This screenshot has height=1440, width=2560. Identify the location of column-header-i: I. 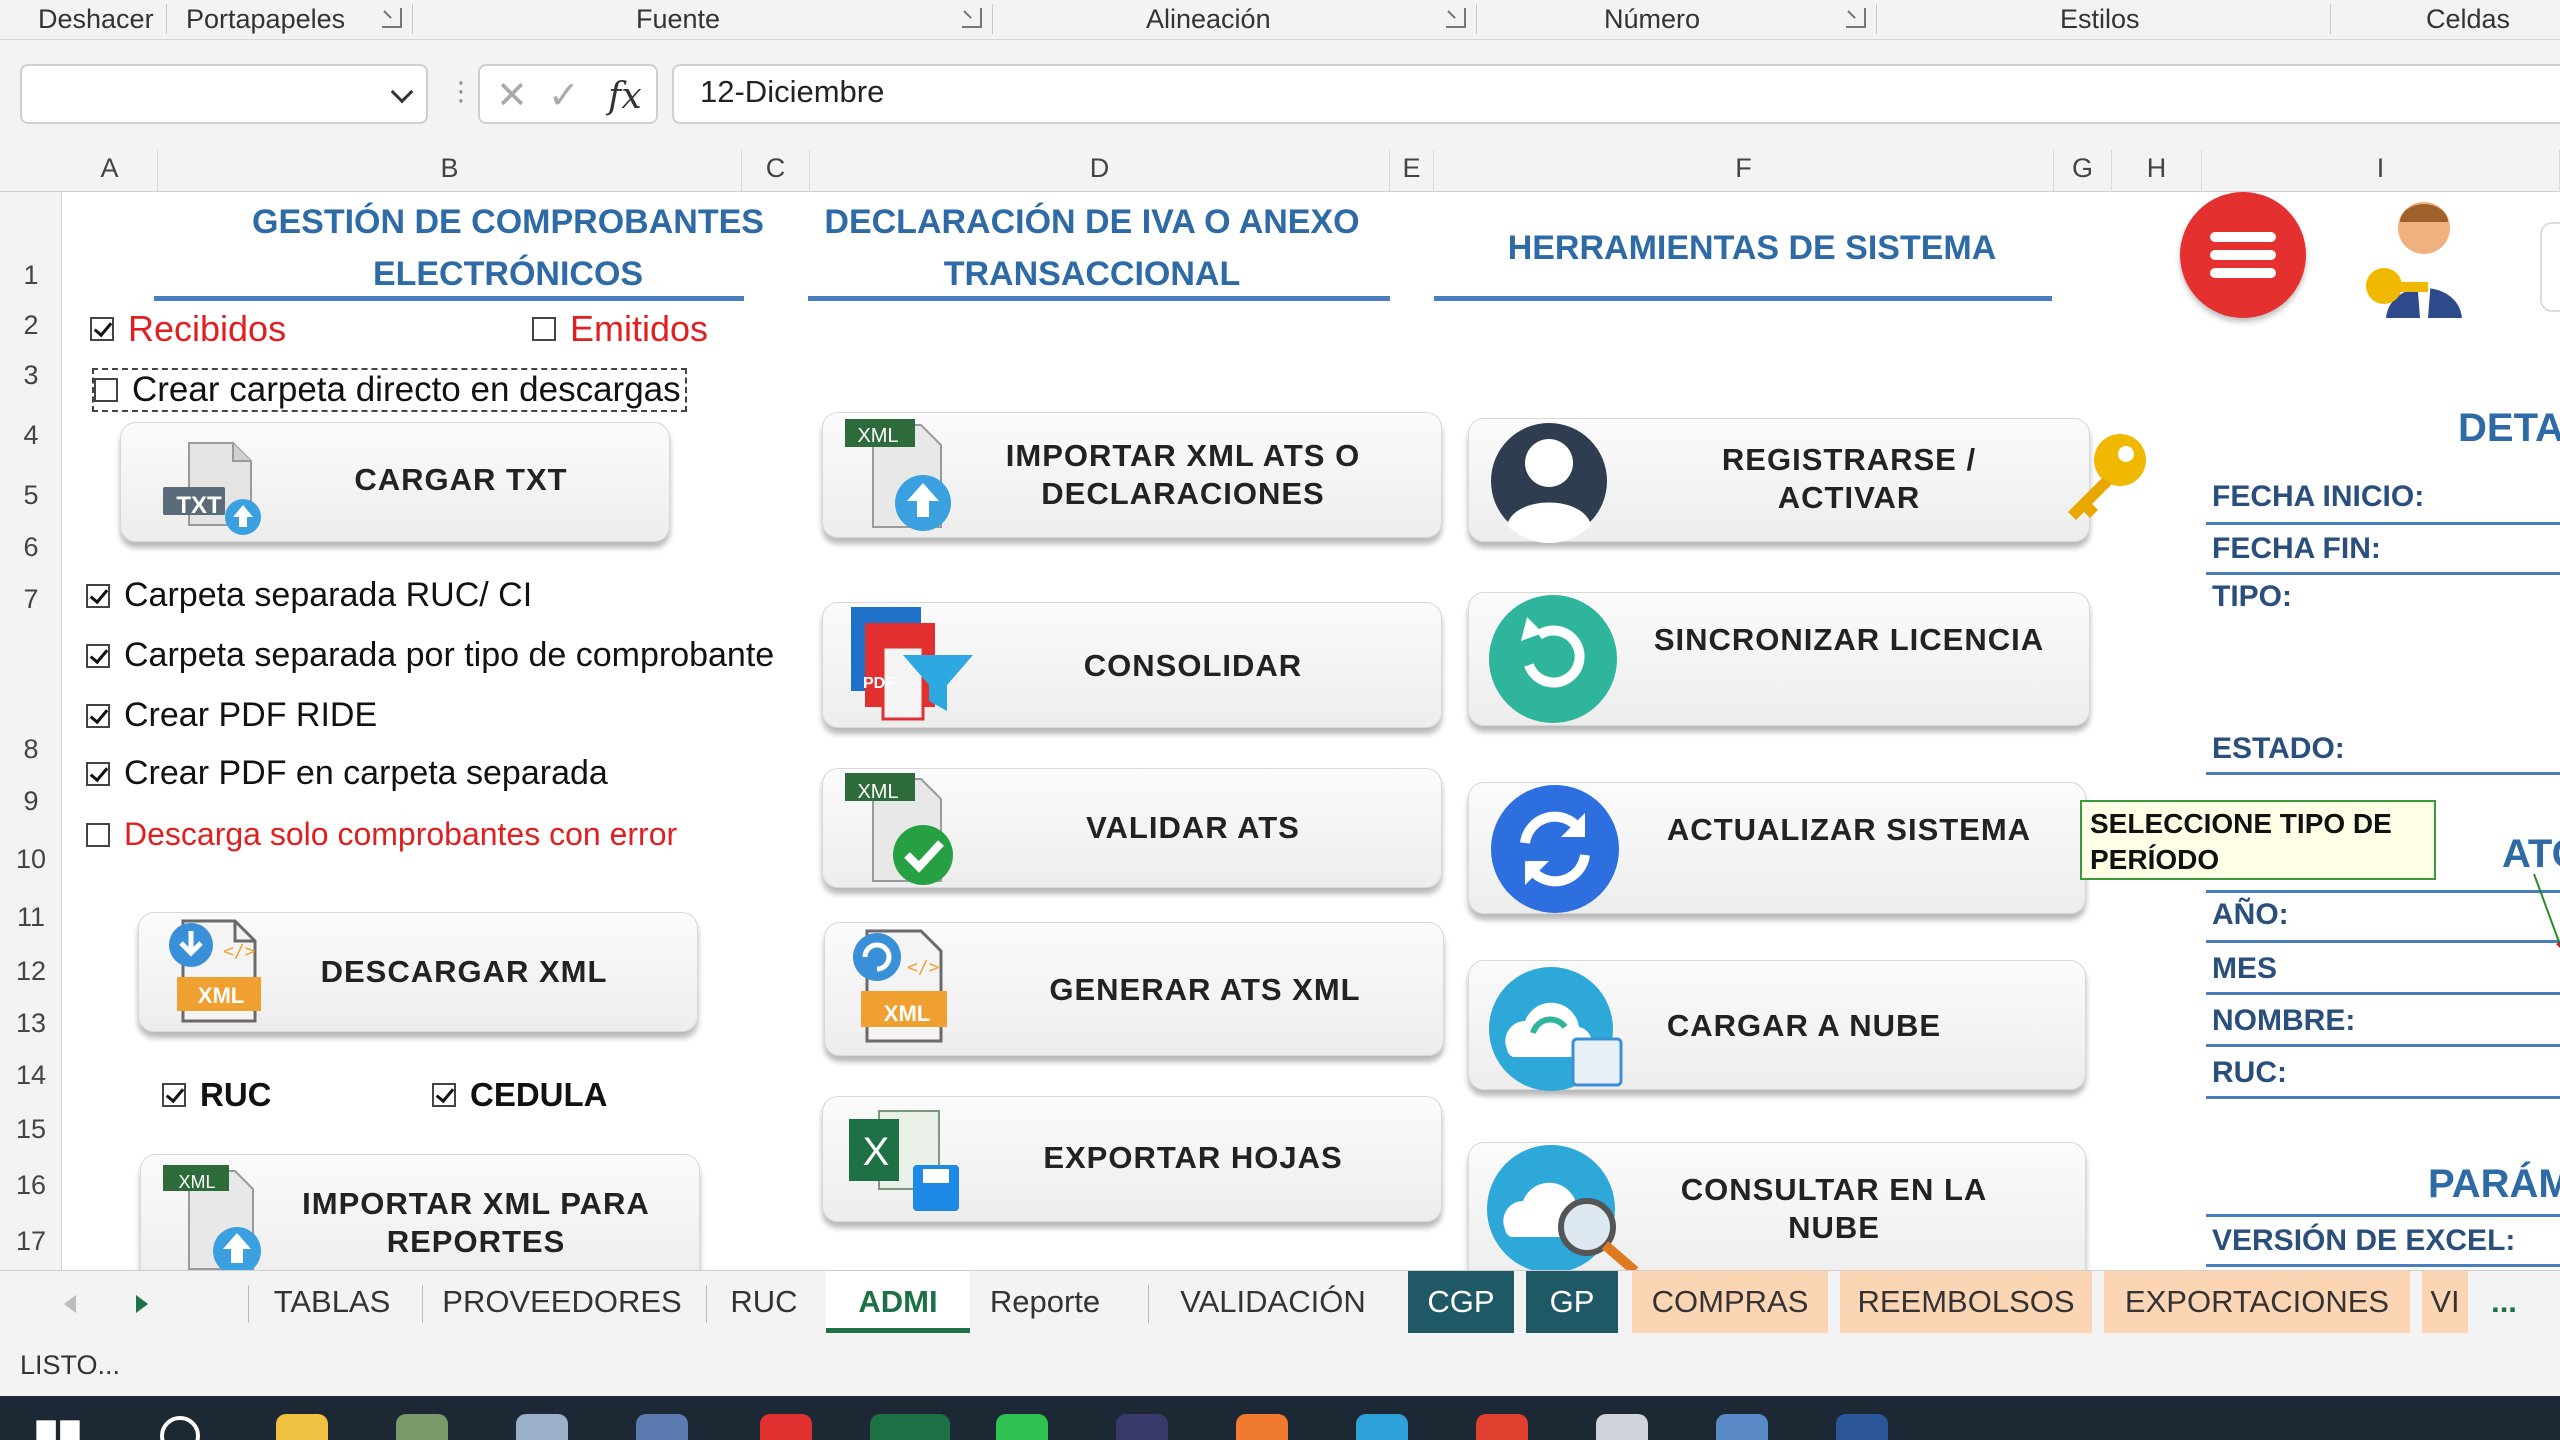
(2381, 171).